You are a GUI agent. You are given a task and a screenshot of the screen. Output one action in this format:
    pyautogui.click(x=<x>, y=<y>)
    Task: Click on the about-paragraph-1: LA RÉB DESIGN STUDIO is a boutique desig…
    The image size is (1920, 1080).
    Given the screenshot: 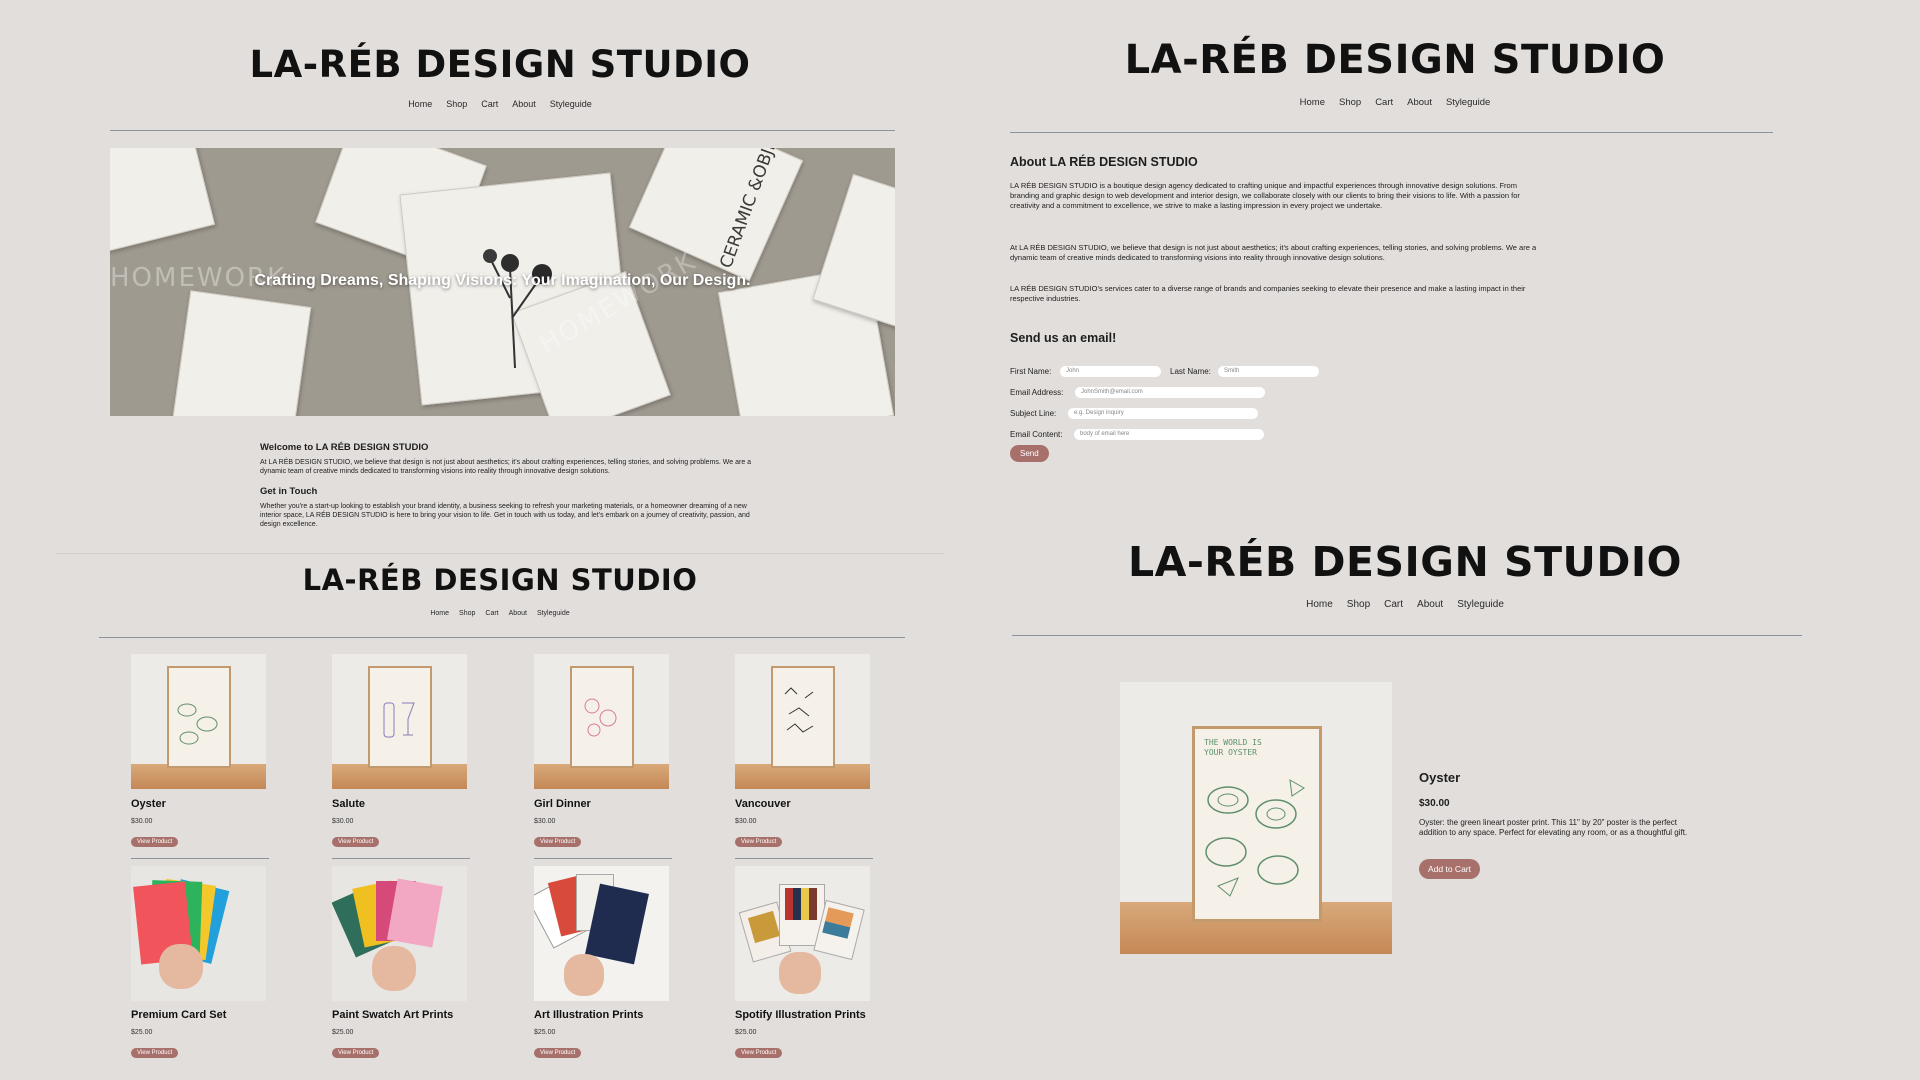 What is the action you would take?
    pyautogui.click(x=1265, y=195)
    